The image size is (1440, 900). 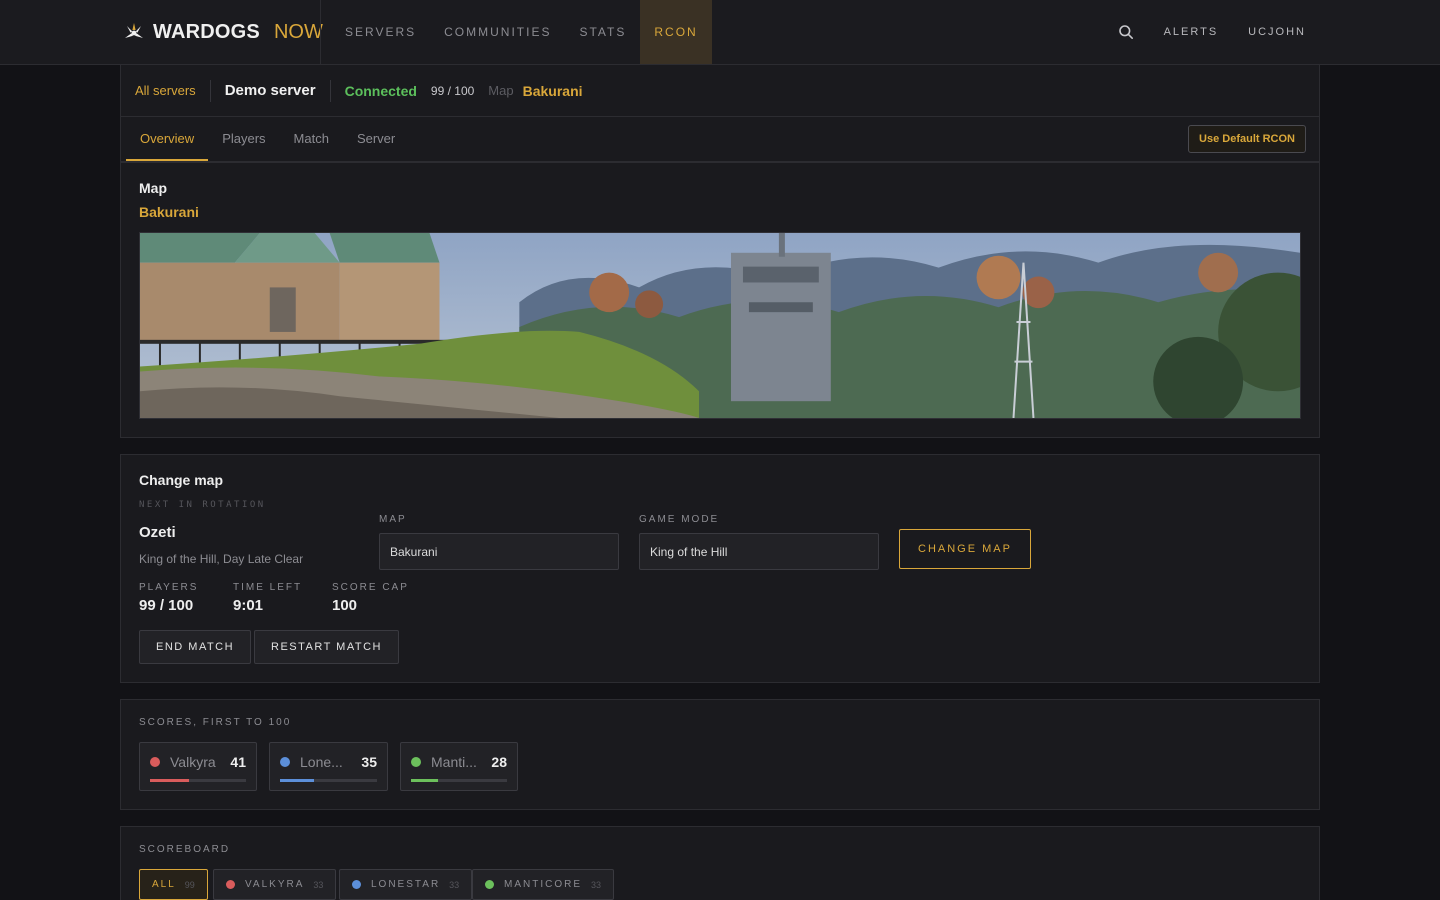 What do you see at coordinates (369, 762) in the screenshot?
I see `team-score: 35` at bounding box center [369, 762].